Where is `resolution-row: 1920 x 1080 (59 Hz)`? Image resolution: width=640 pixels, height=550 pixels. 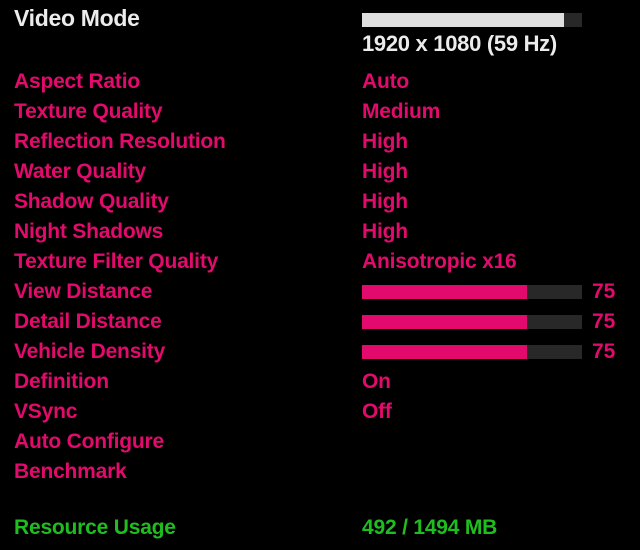
resolution-row: 1920 x 1080 (59 Hz) is located at coordinates (320, 44).